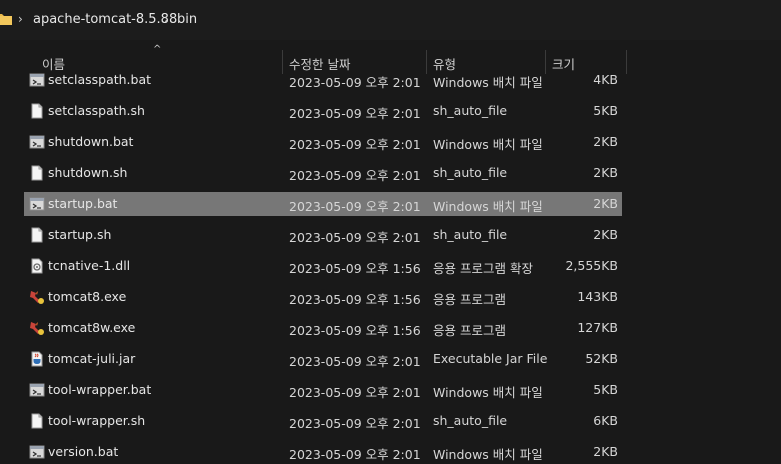 This screenshot has width=781, height=464. I want to click on file-name: setclasspath.bat, so click(100, 79).